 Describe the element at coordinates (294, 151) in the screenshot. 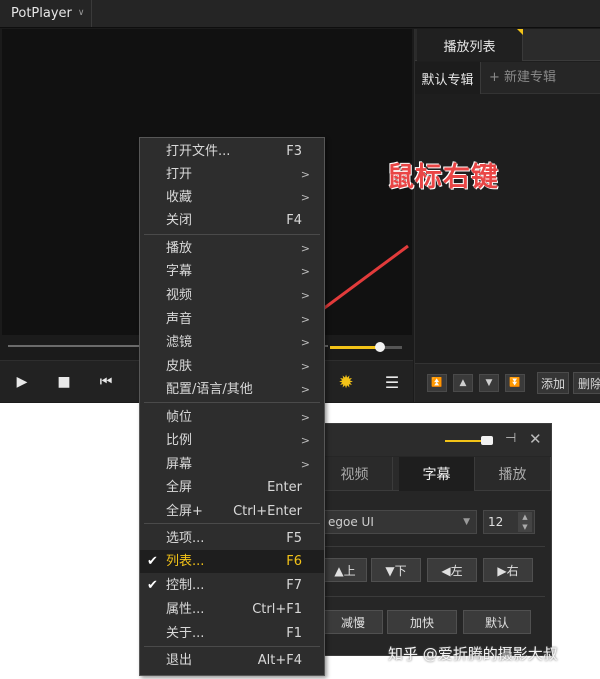

I see `menu-item-shortcut: F3` at that location.